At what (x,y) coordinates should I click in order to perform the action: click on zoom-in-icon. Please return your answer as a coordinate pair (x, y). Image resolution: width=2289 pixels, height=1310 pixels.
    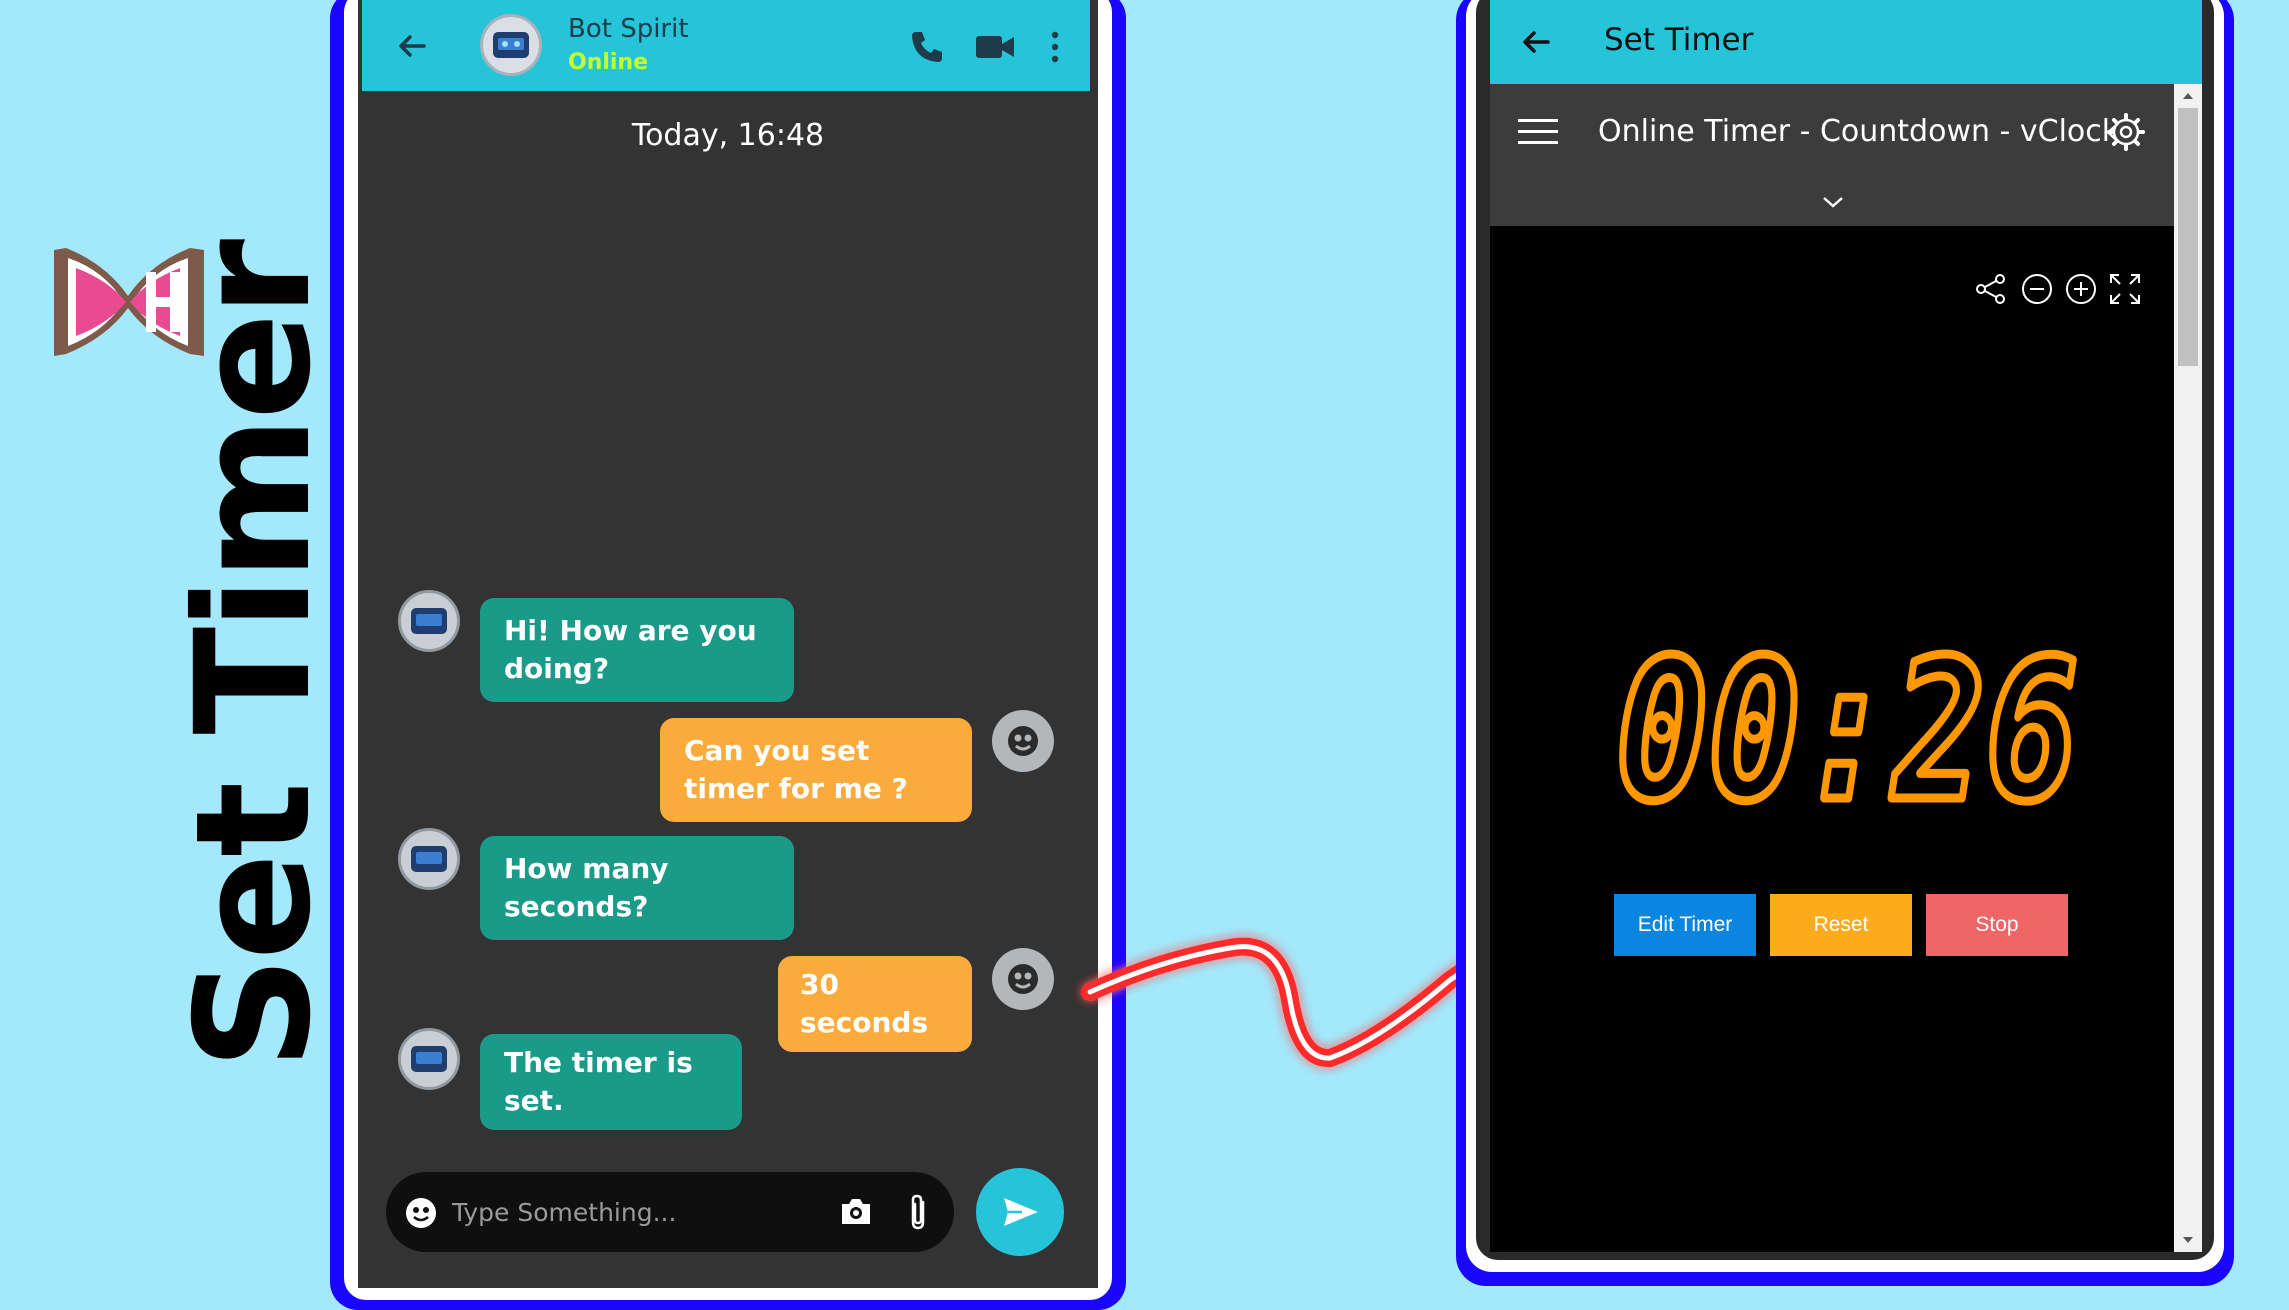
    Looking at the image, I should click on (2081, 289).